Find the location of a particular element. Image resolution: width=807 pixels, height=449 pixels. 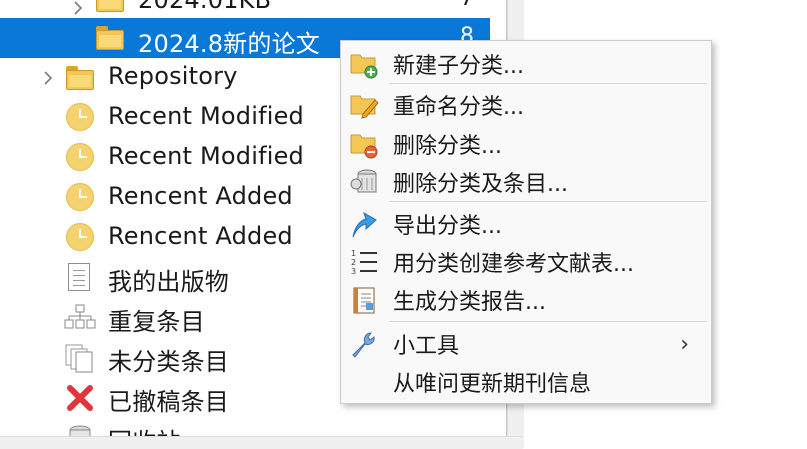

tree-item-label: Repository is located at coordinates (173, 76).